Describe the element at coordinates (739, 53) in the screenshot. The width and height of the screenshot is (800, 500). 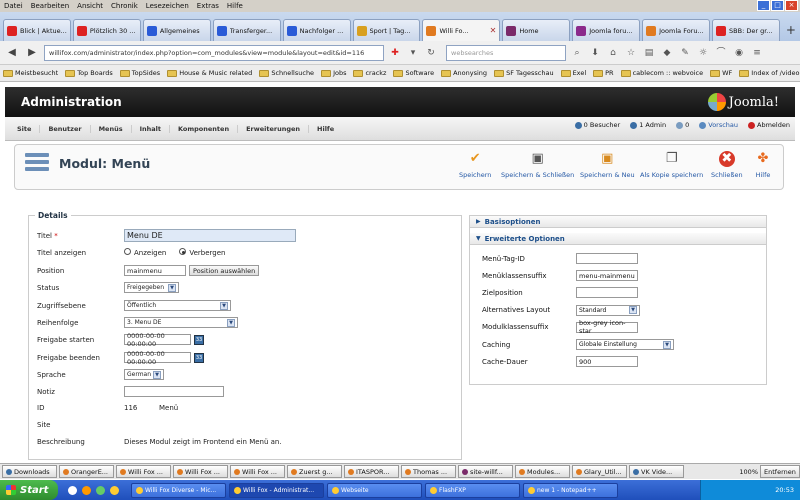
I see `fox-icon: ◉` at that location.